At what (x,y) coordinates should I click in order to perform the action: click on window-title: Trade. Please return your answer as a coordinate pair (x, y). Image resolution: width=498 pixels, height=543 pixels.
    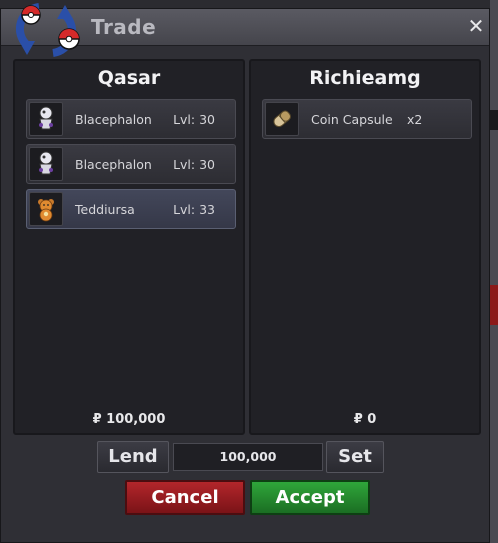
    Looking at the image, I should click on (124, 27).